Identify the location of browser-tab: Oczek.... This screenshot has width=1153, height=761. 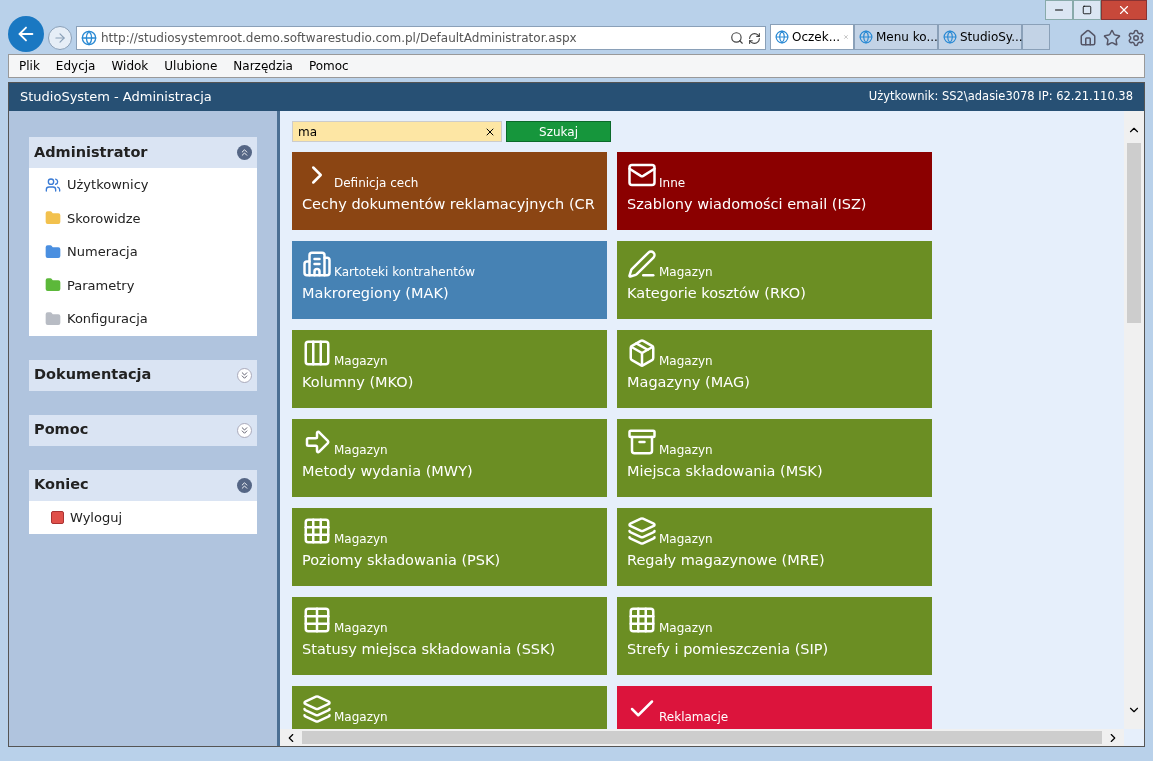
(812, 37).